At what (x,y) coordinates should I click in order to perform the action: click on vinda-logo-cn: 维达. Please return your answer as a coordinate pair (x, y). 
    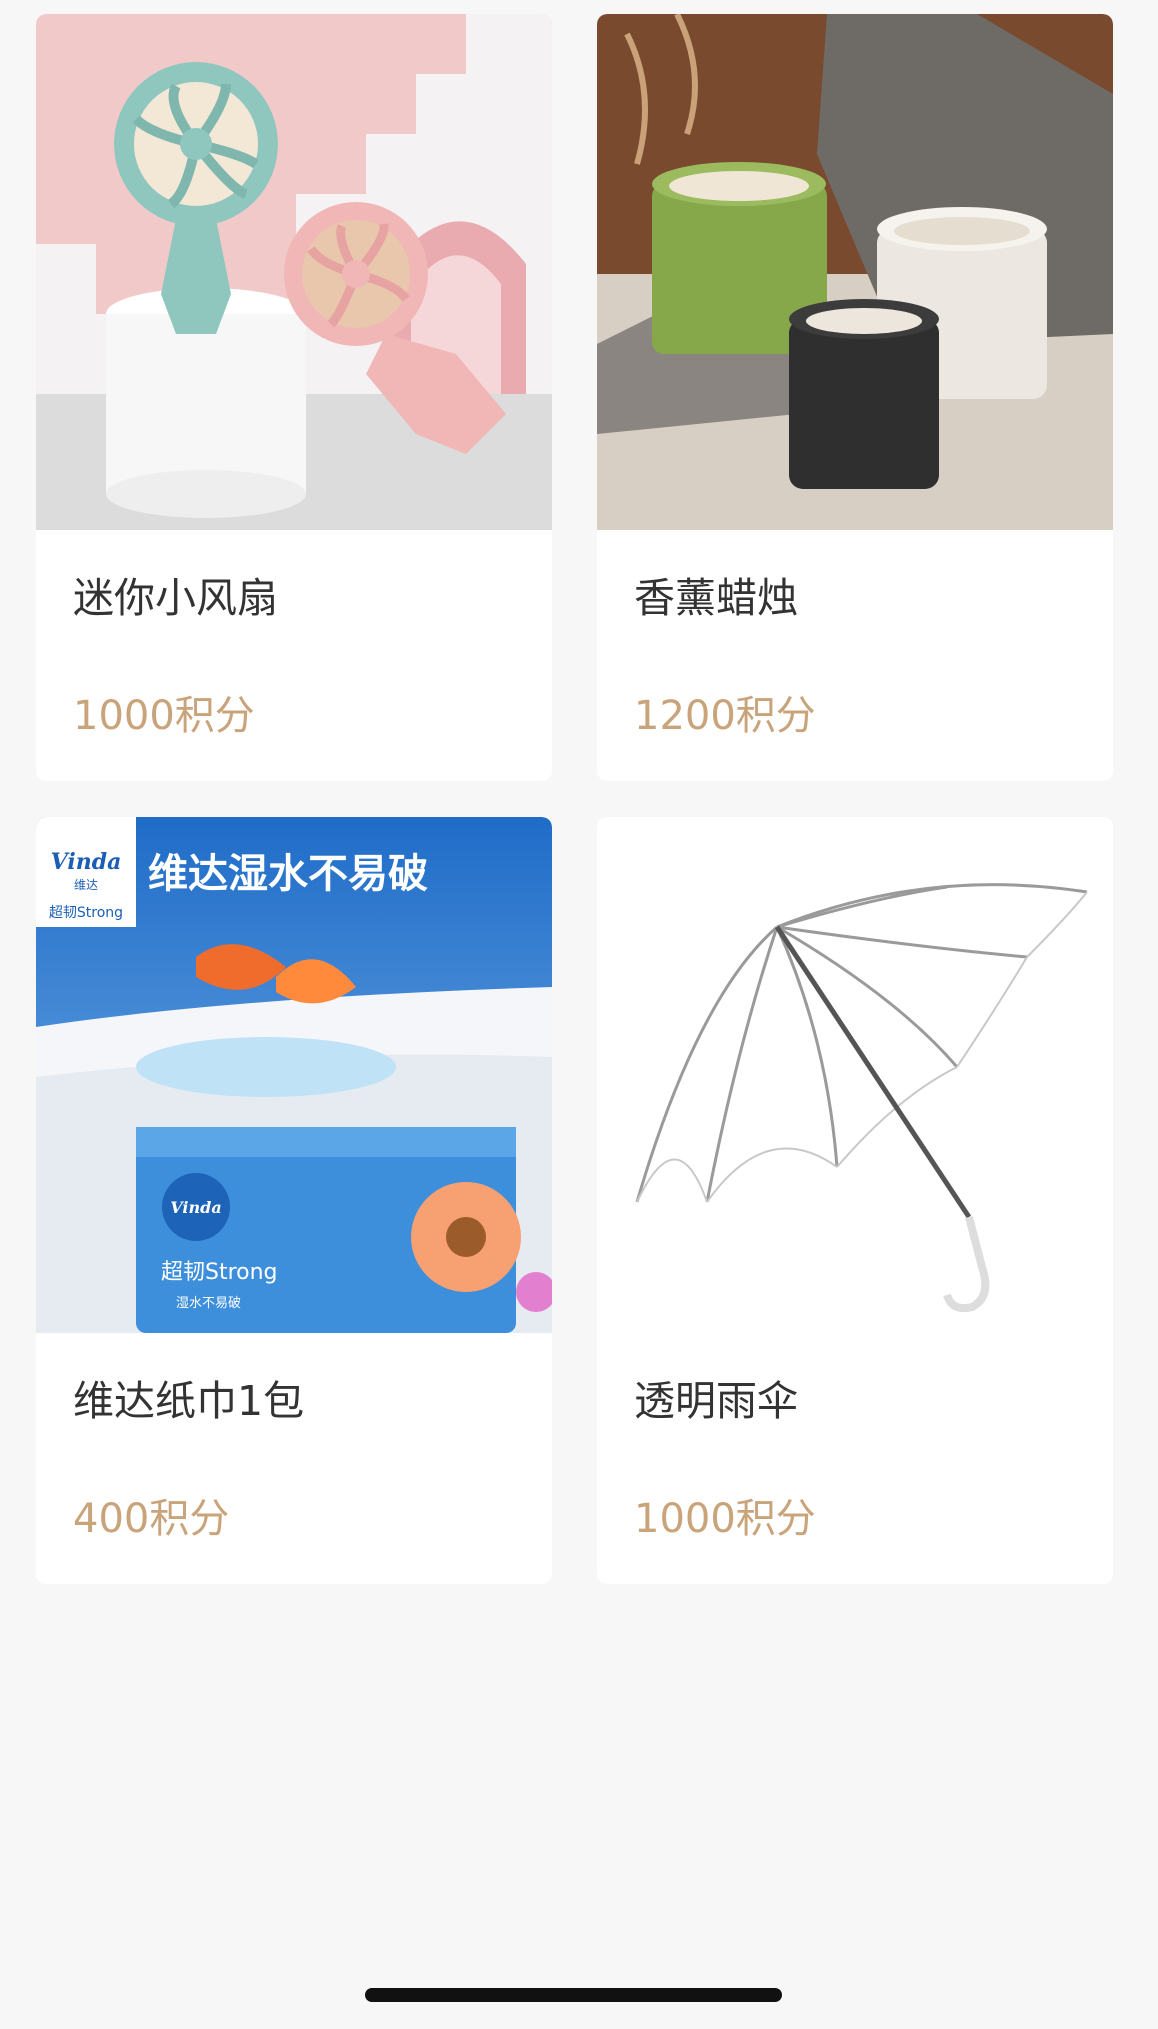
    Looking at the image, I should click on (86, 885).